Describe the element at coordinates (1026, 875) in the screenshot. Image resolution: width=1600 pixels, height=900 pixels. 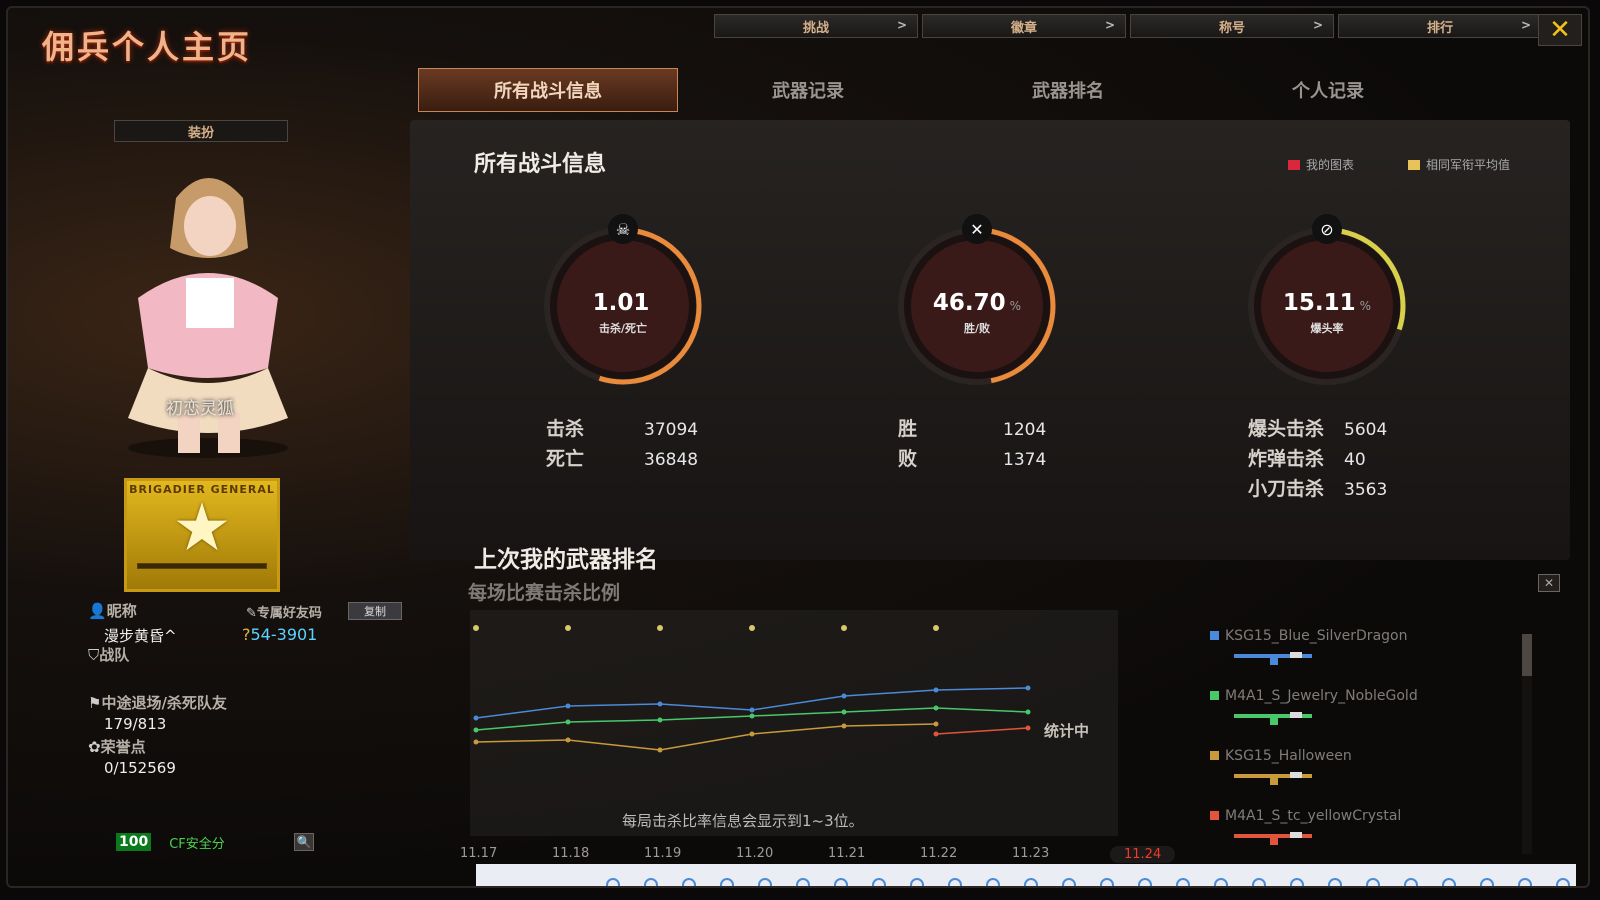
I see `taskbar` at that location.